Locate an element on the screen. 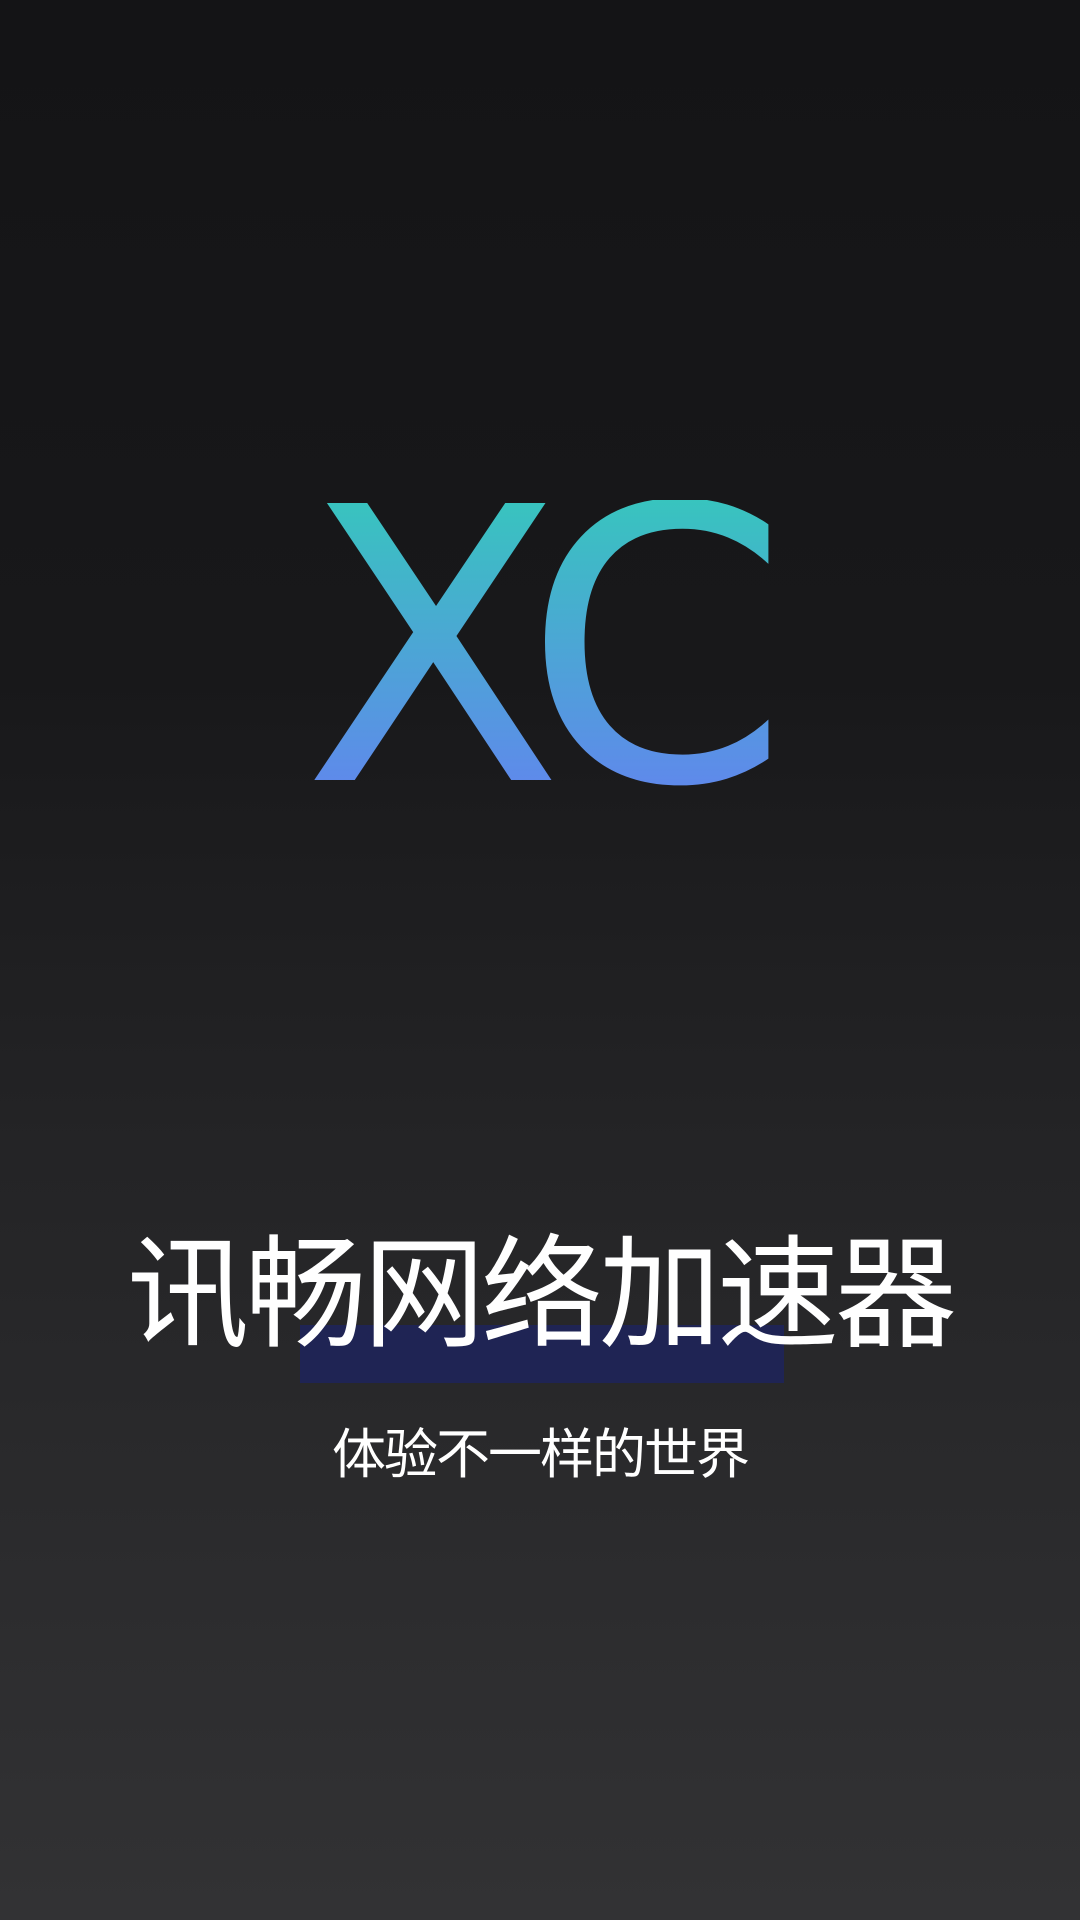 The image size is (1080, 1920). app-title: 讯畅网络加速器 is located at coordinates (542, 1295).